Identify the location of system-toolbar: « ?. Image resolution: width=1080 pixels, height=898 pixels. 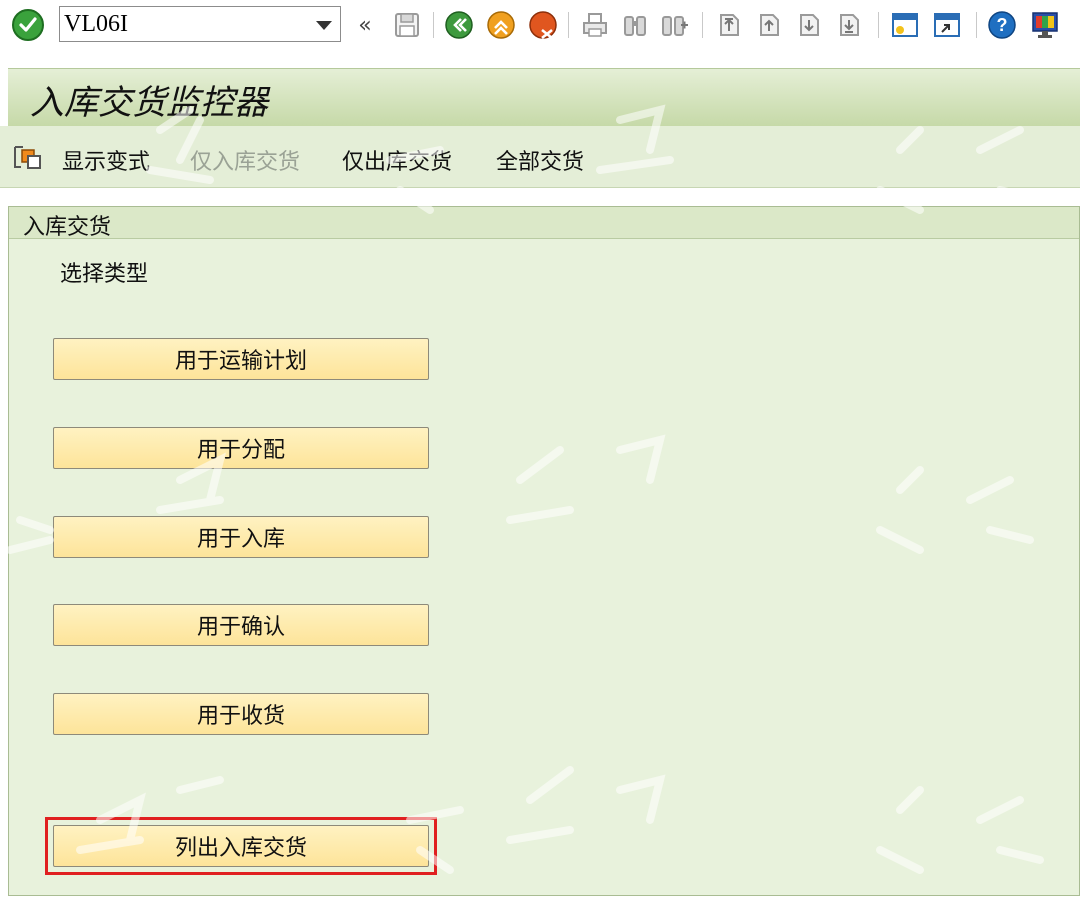
(540, 25).